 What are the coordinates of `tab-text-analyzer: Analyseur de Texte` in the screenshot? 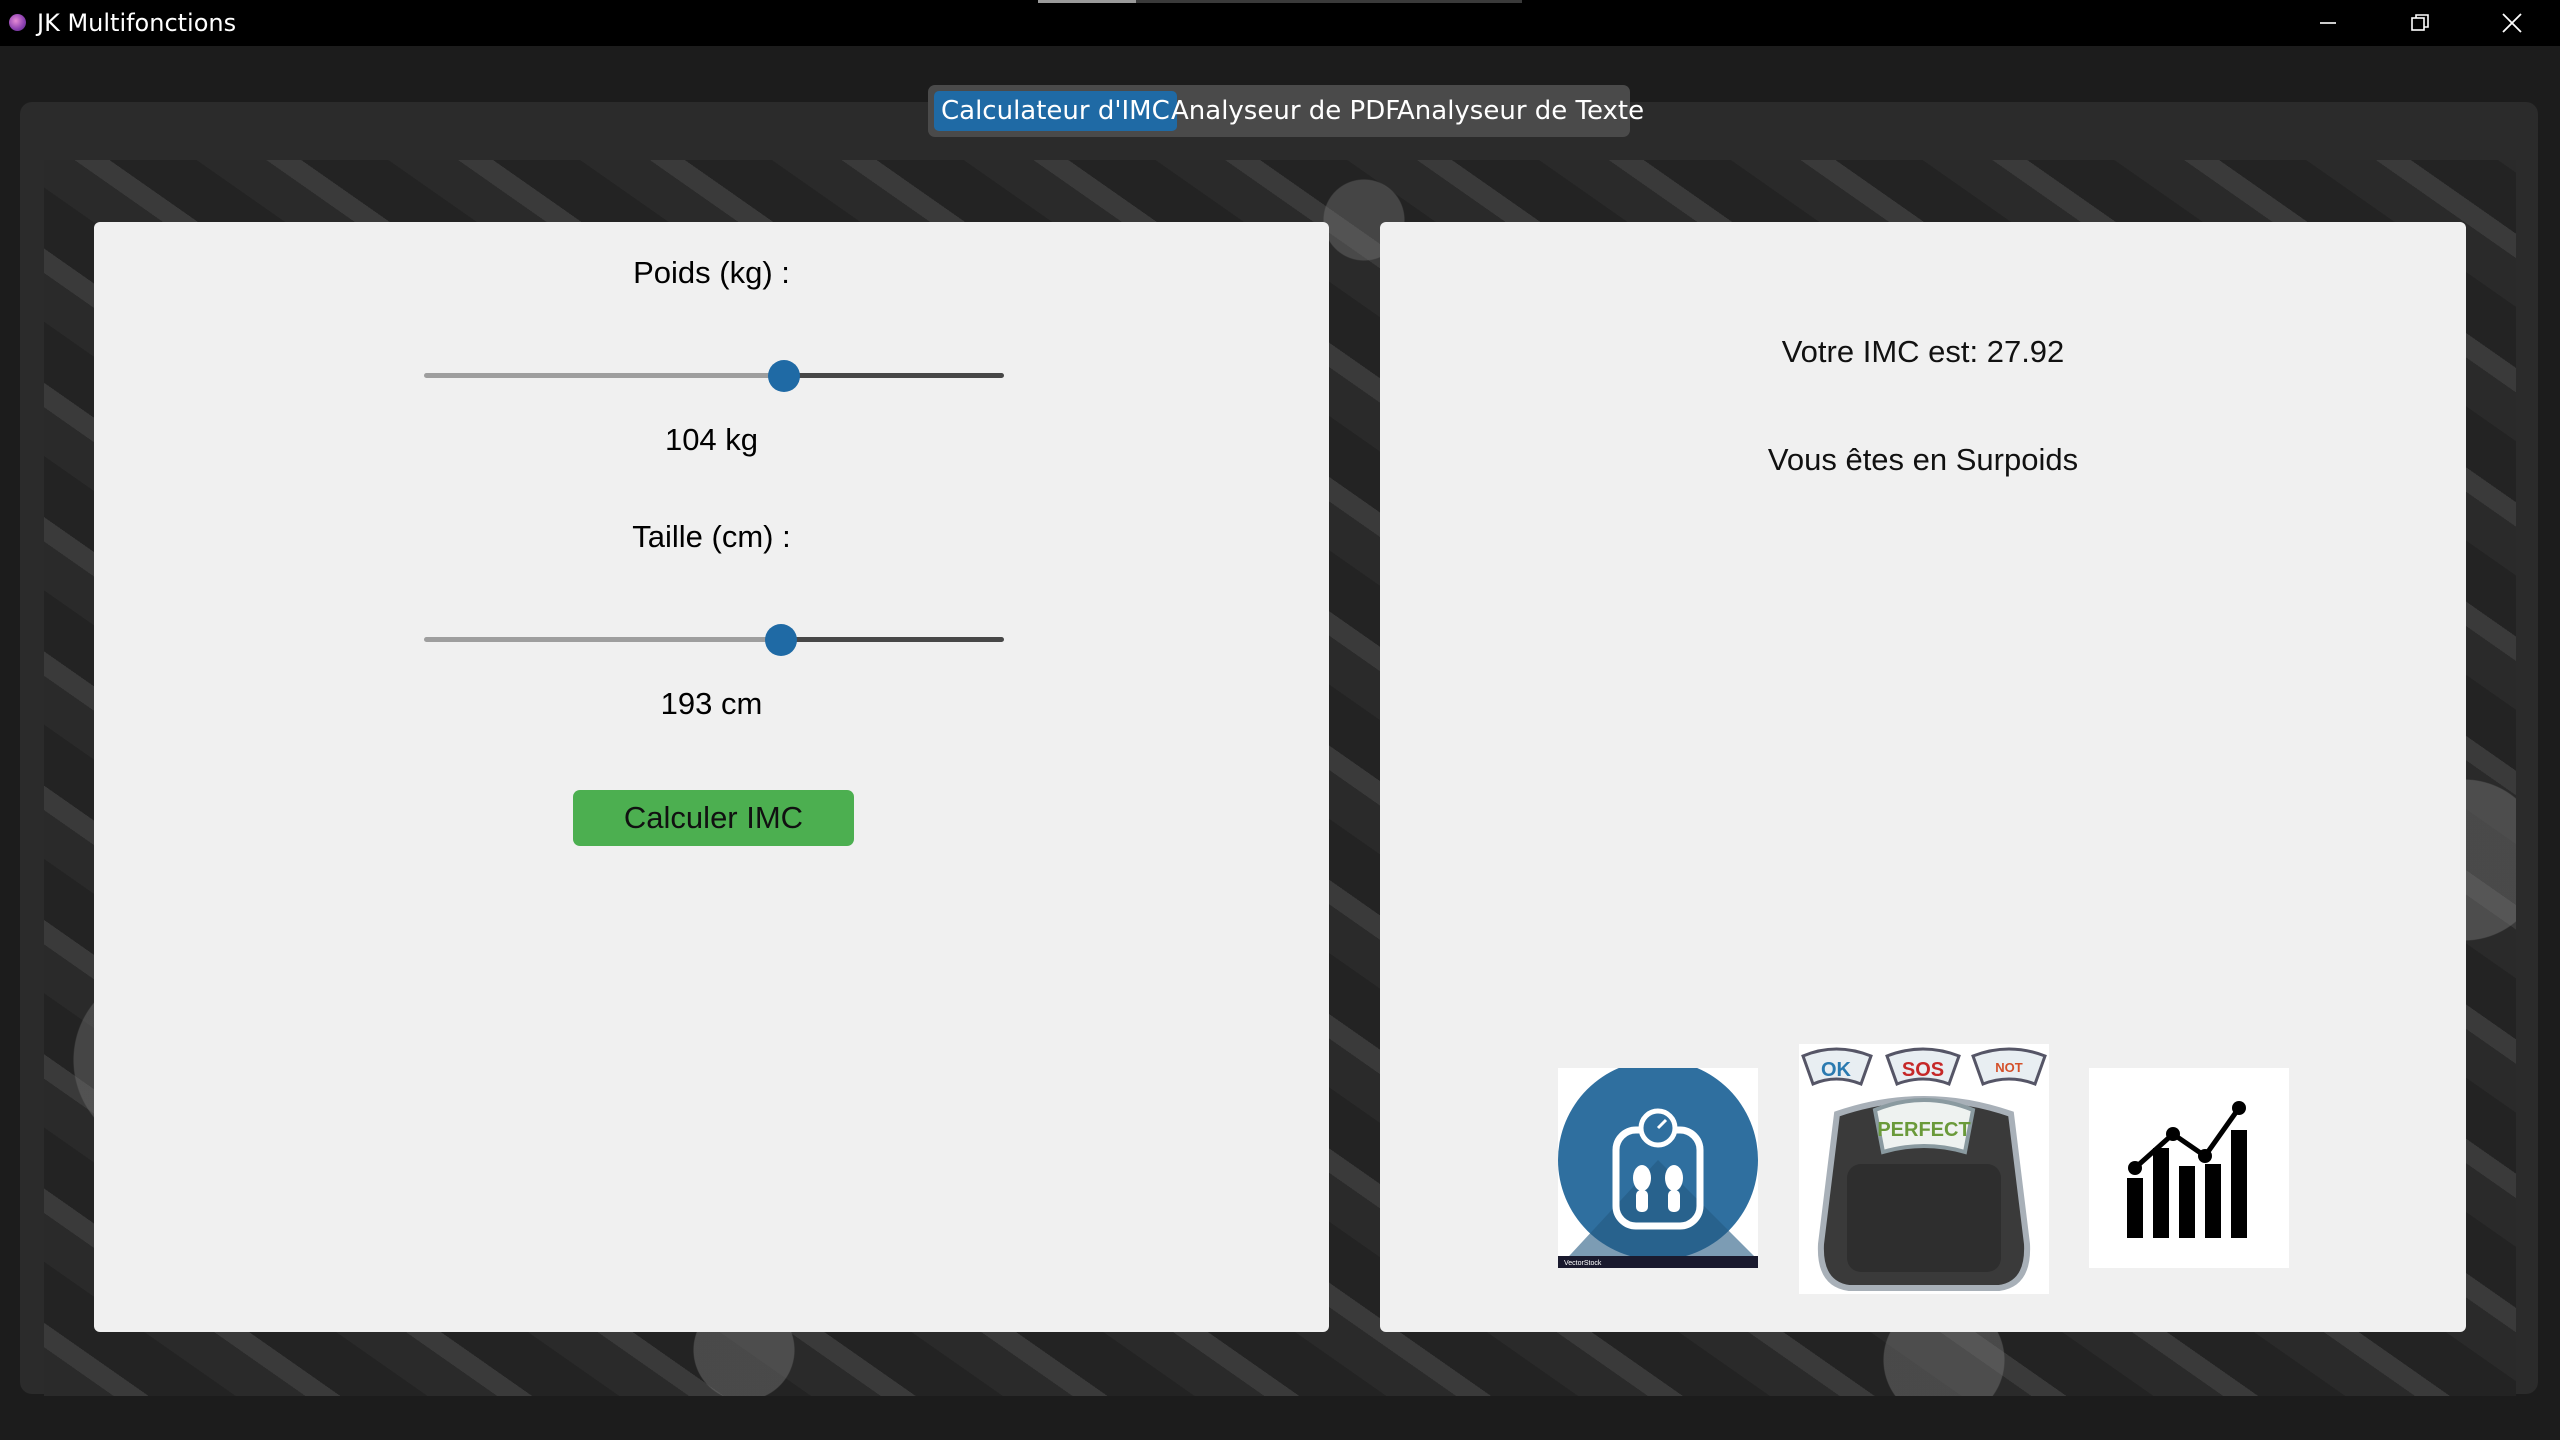 It's located at (1520, 111).